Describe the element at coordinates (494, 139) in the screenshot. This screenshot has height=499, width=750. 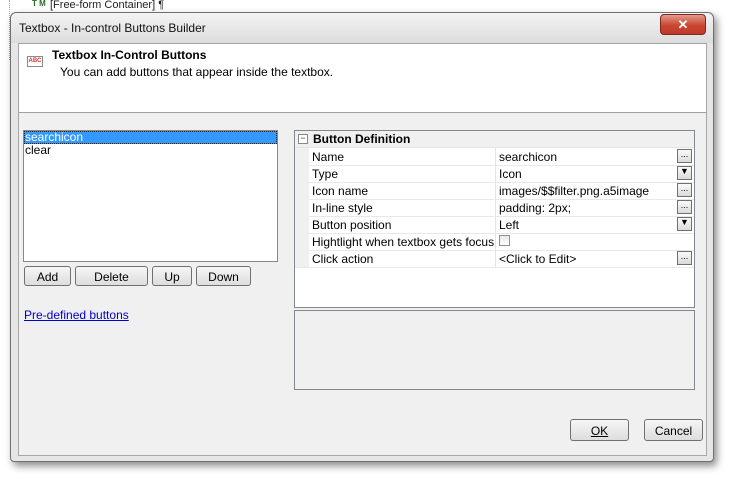
I see `category-header: − Button Definition` at that location.